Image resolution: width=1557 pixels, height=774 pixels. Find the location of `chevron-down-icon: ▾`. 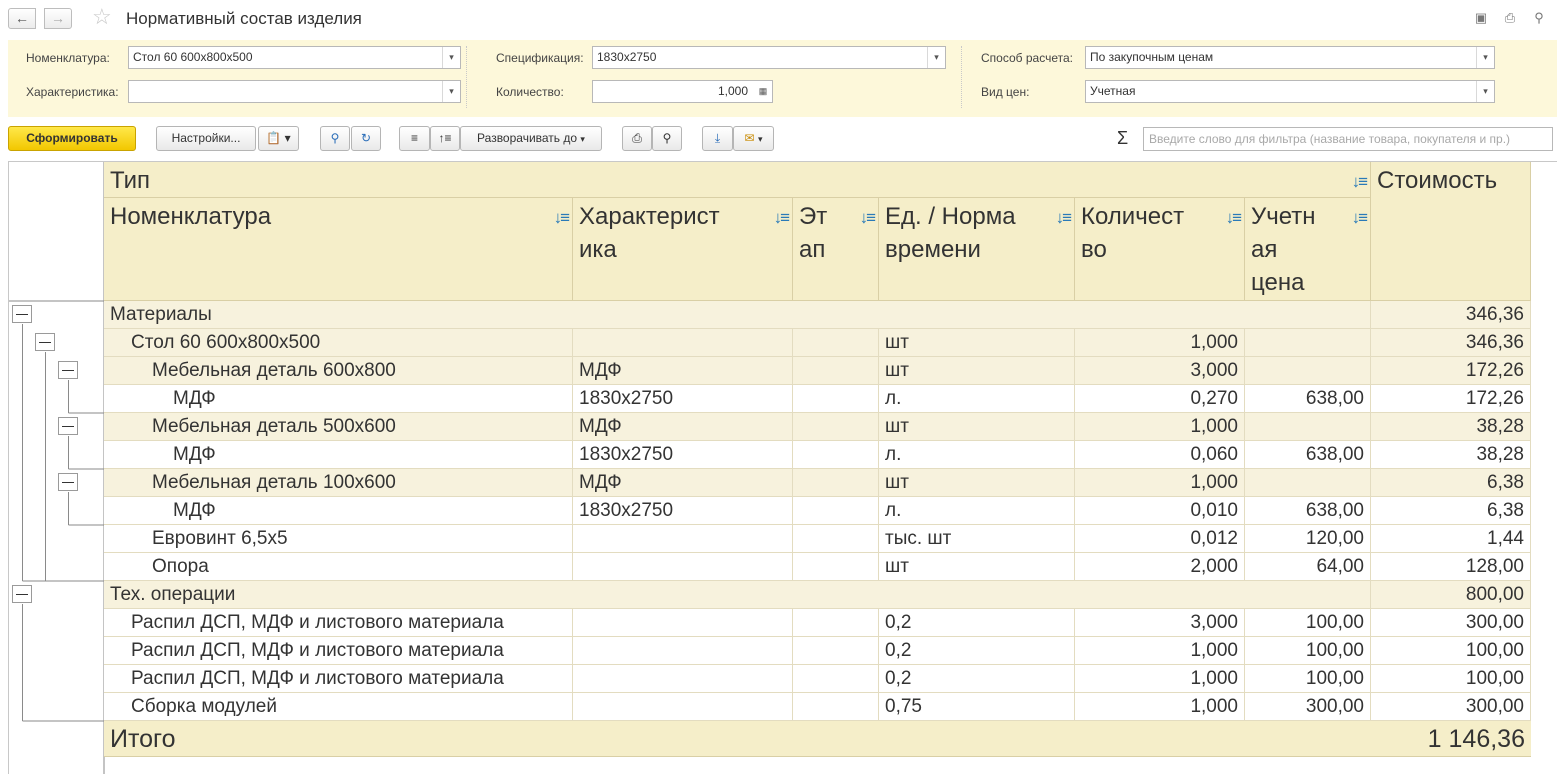

chevron-down-icon: ▾ is located at coordinates (582, 139).